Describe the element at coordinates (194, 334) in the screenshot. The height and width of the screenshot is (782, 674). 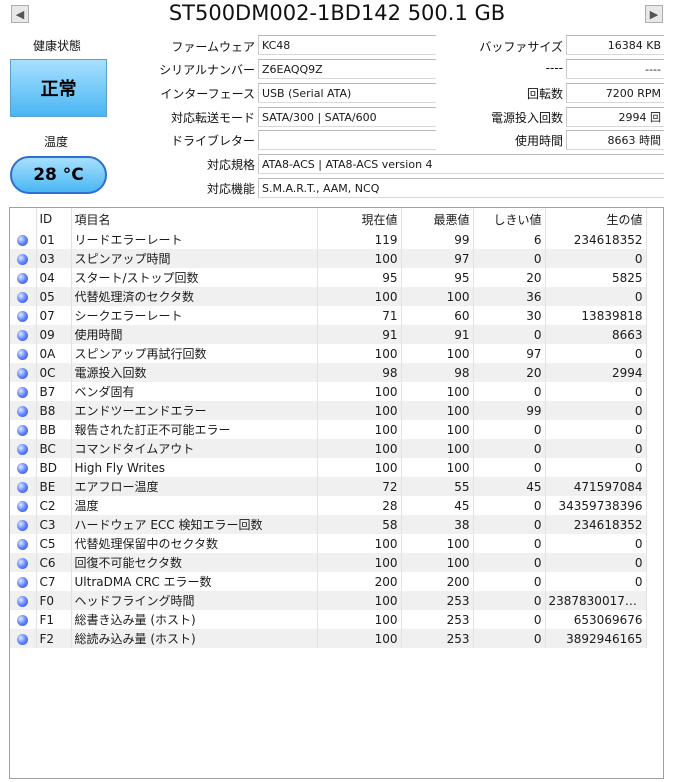
I see `cell-name: 使用時間` at that location.